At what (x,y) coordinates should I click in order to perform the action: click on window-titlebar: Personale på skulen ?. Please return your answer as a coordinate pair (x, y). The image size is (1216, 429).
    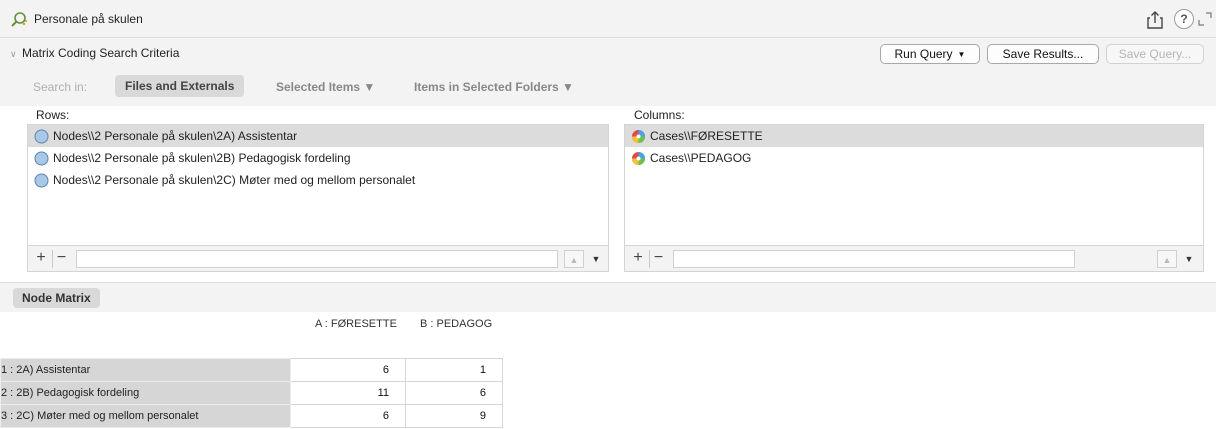
    Looking at the image, I should click on (608, 19).